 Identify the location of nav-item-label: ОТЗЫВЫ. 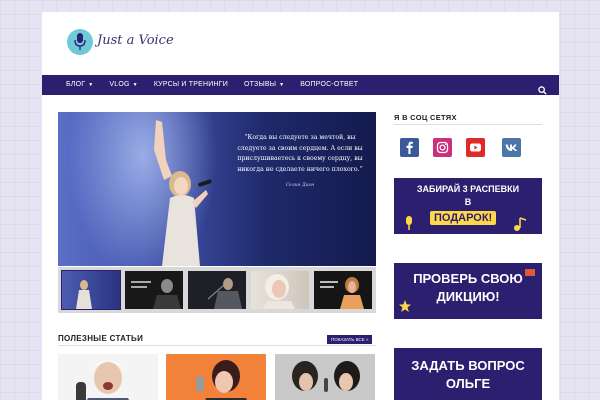
(260, 84).